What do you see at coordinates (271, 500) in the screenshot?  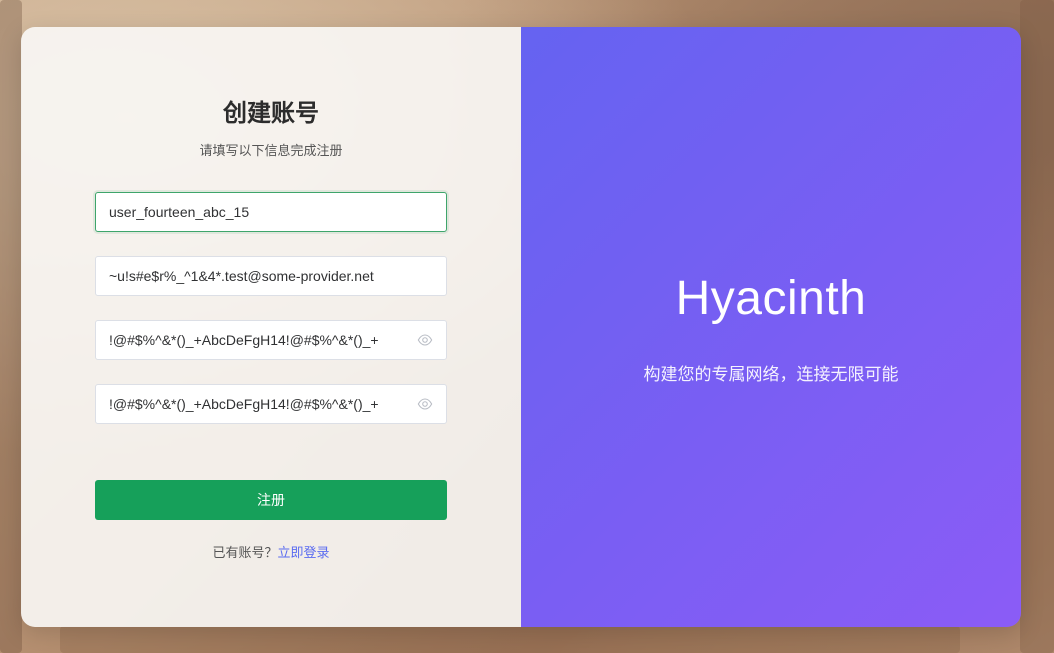 I see `register-button: 注册` at bounding box center [271, 500].